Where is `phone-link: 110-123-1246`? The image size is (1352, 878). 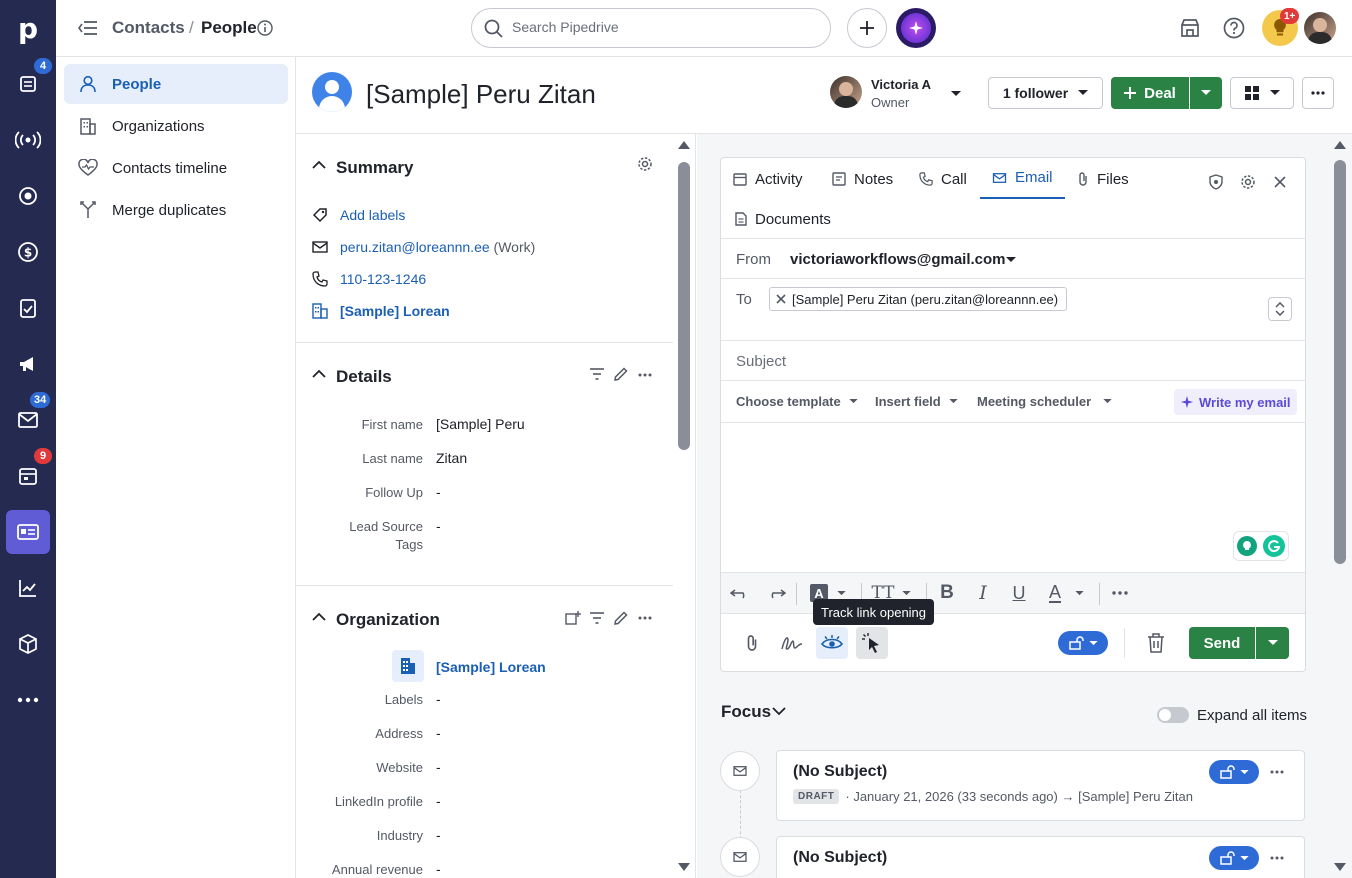 phone-link: 110-123-1246 is located at coordinates (383, 279).